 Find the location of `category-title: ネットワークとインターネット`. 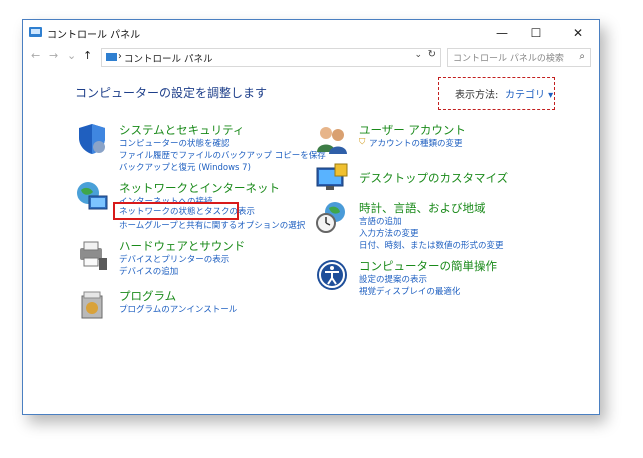

category-title: ネットワークとインターネット is located at coordinates (199, 188).